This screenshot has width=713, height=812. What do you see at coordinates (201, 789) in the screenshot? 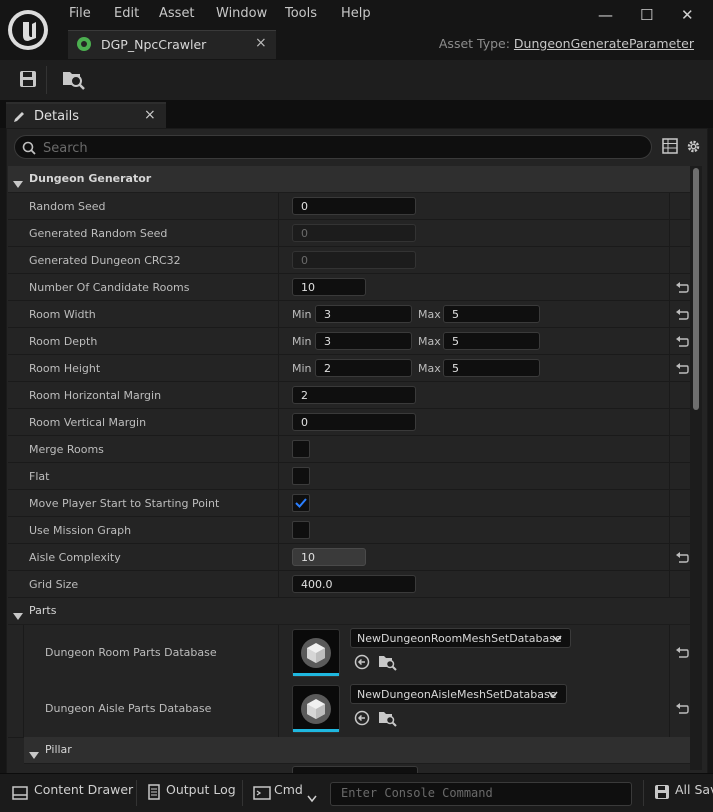
I see `output-log-button: Output Log` at bounding box center [201, 789].